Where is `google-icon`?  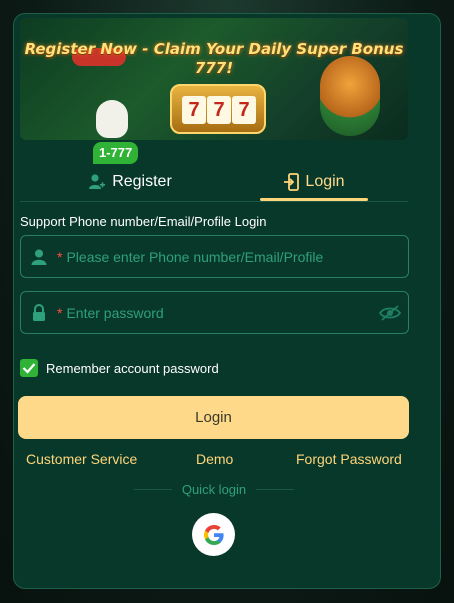 google-icon is located at coordinates (213, 534).